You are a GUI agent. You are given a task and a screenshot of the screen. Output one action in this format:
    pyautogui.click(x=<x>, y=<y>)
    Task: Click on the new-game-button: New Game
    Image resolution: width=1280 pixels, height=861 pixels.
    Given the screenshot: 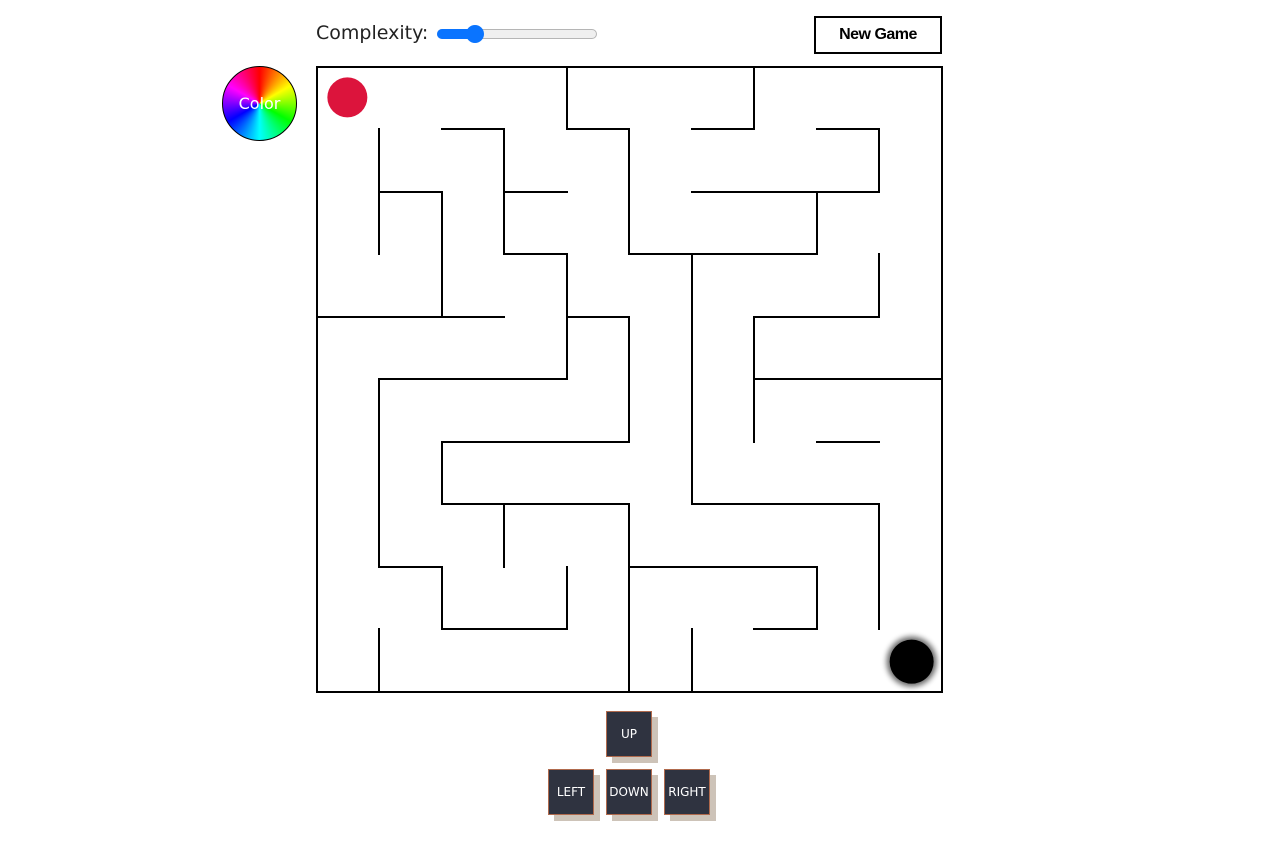 What is the action you would take?
    pyautogui.click(x=878, y=35)
    